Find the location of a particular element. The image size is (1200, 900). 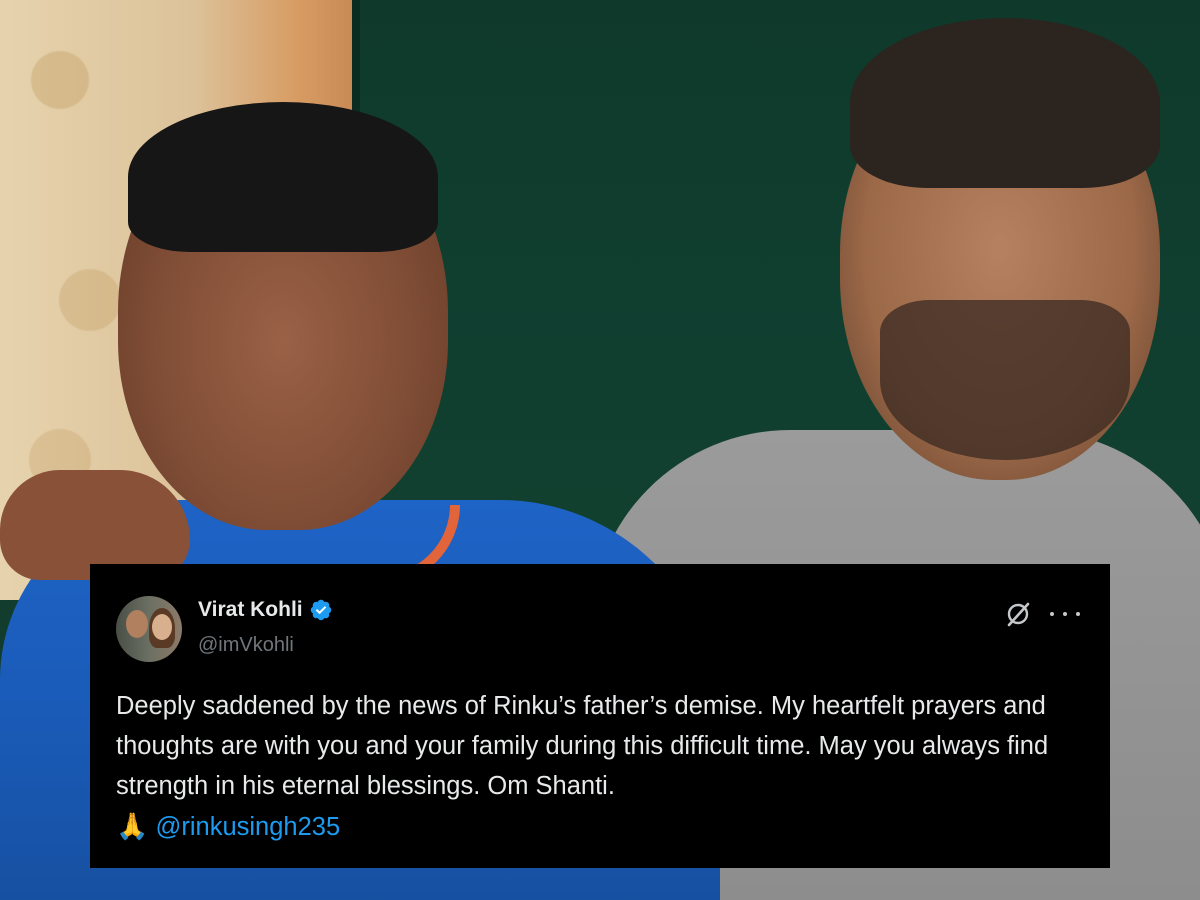

folded-hands-emoji: 🙏 is located at coordinates (132, 826).